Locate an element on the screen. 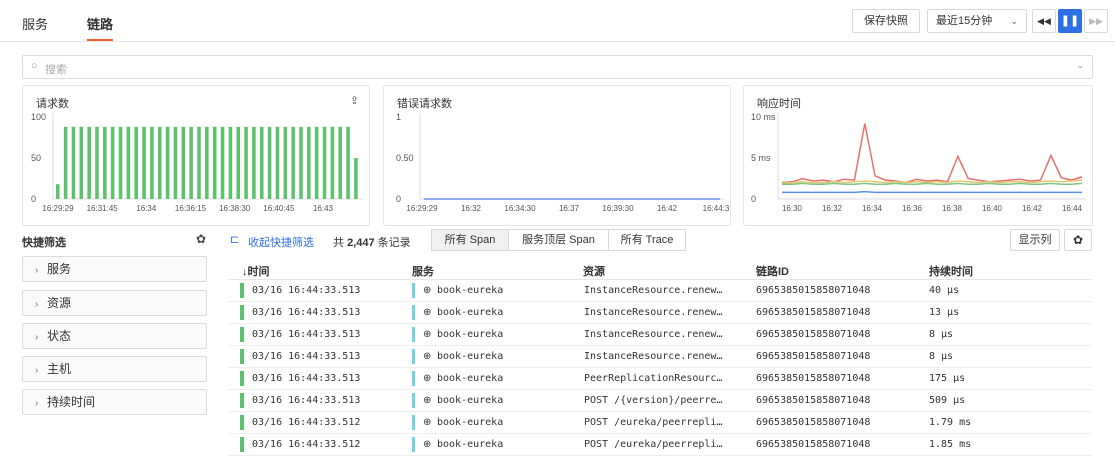 The image size is (1115, 456). table-settings-button: ✿ is located at coordinates (1078, 240).